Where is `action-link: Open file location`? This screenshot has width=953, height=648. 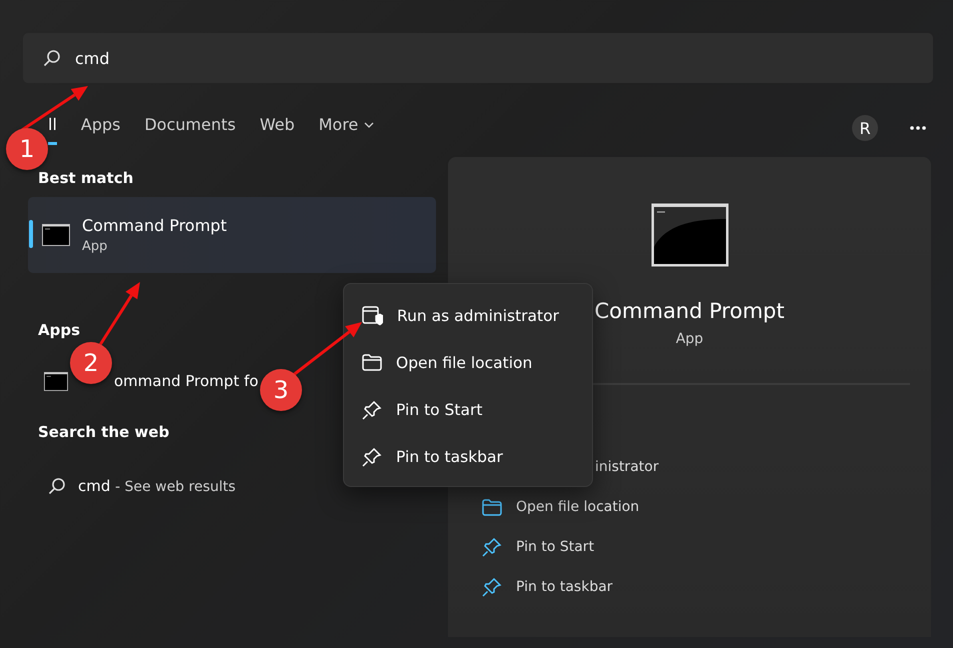
action-link: Open file location is located at coordinates (578, 507).